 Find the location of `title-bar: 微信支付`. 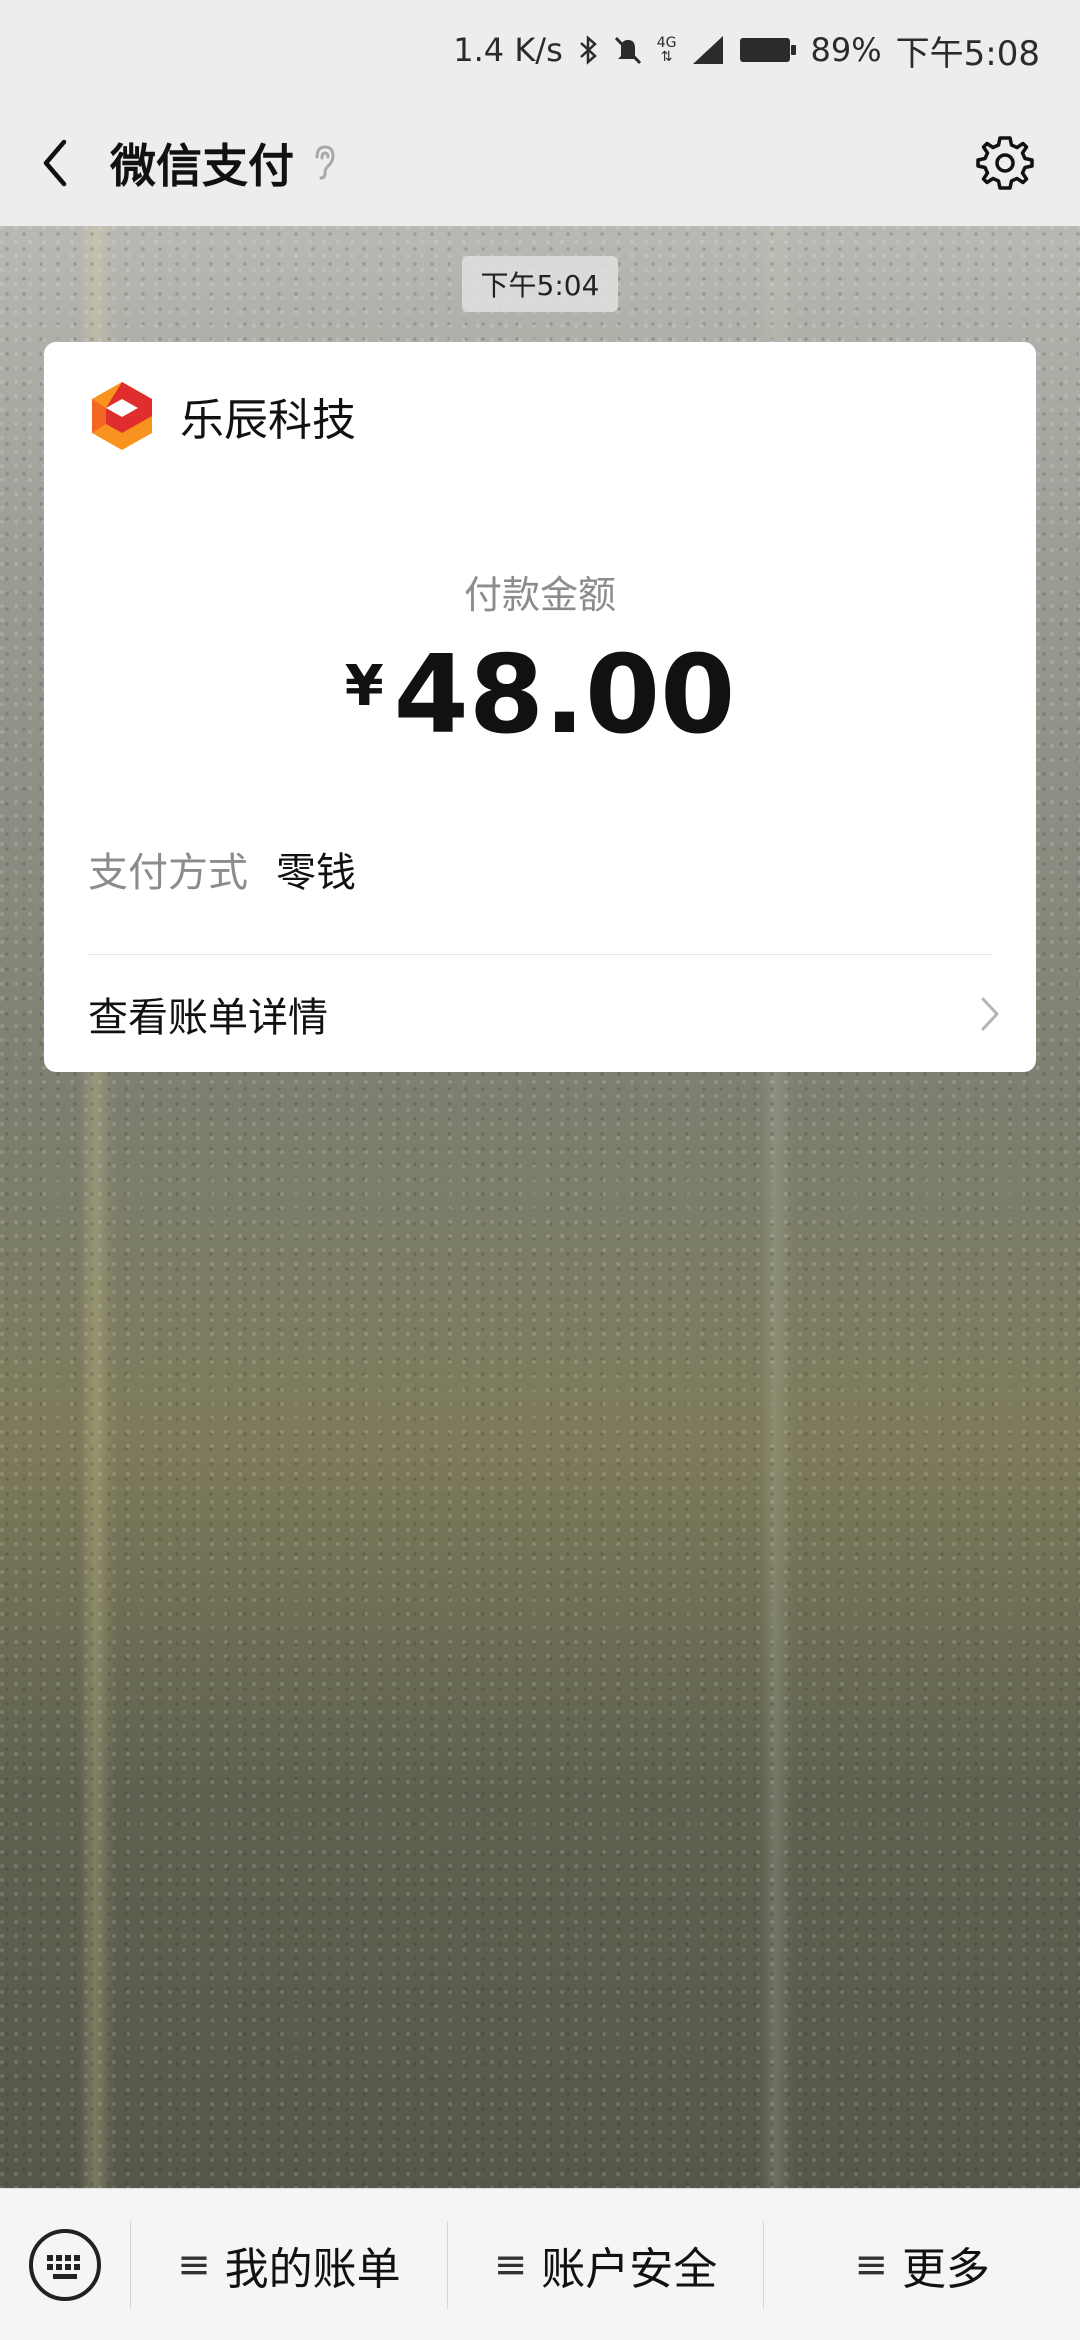

title-bar: 微信支付 is located at coordinates (540, 163).